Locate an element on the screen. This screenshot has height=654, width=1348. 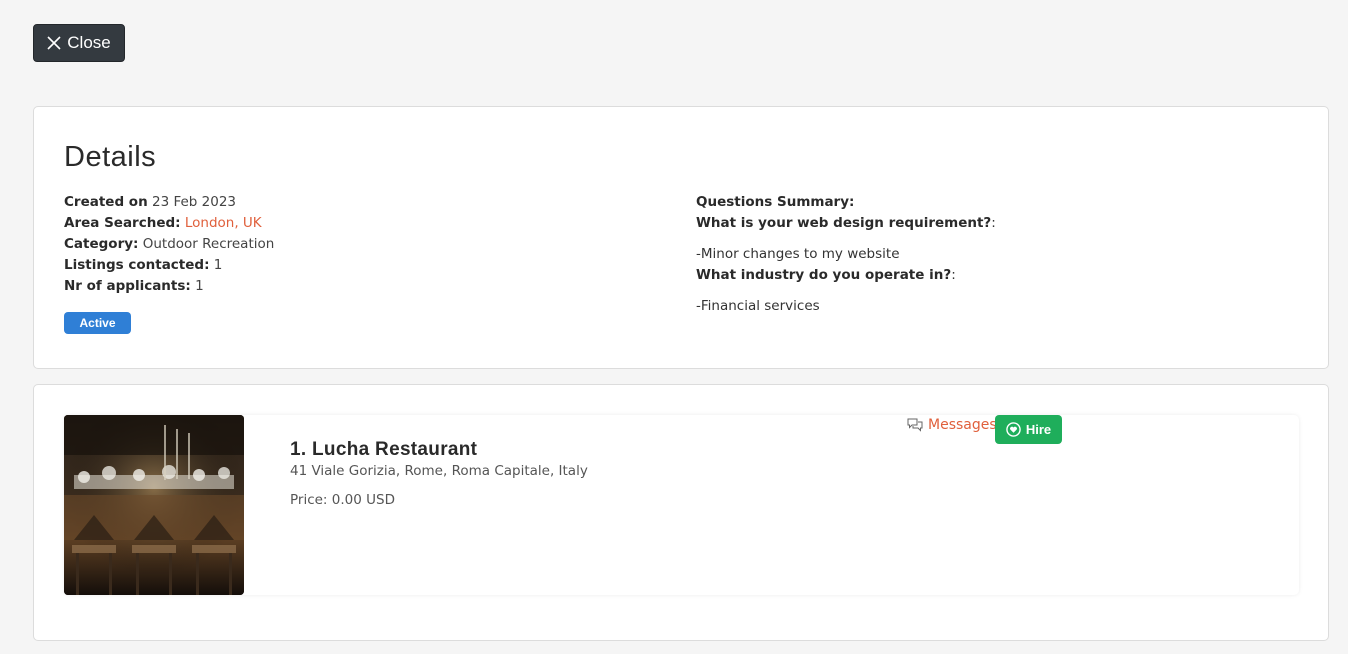
category-row: Category: Outdoor Recreation is located at coordinates (169, 244).